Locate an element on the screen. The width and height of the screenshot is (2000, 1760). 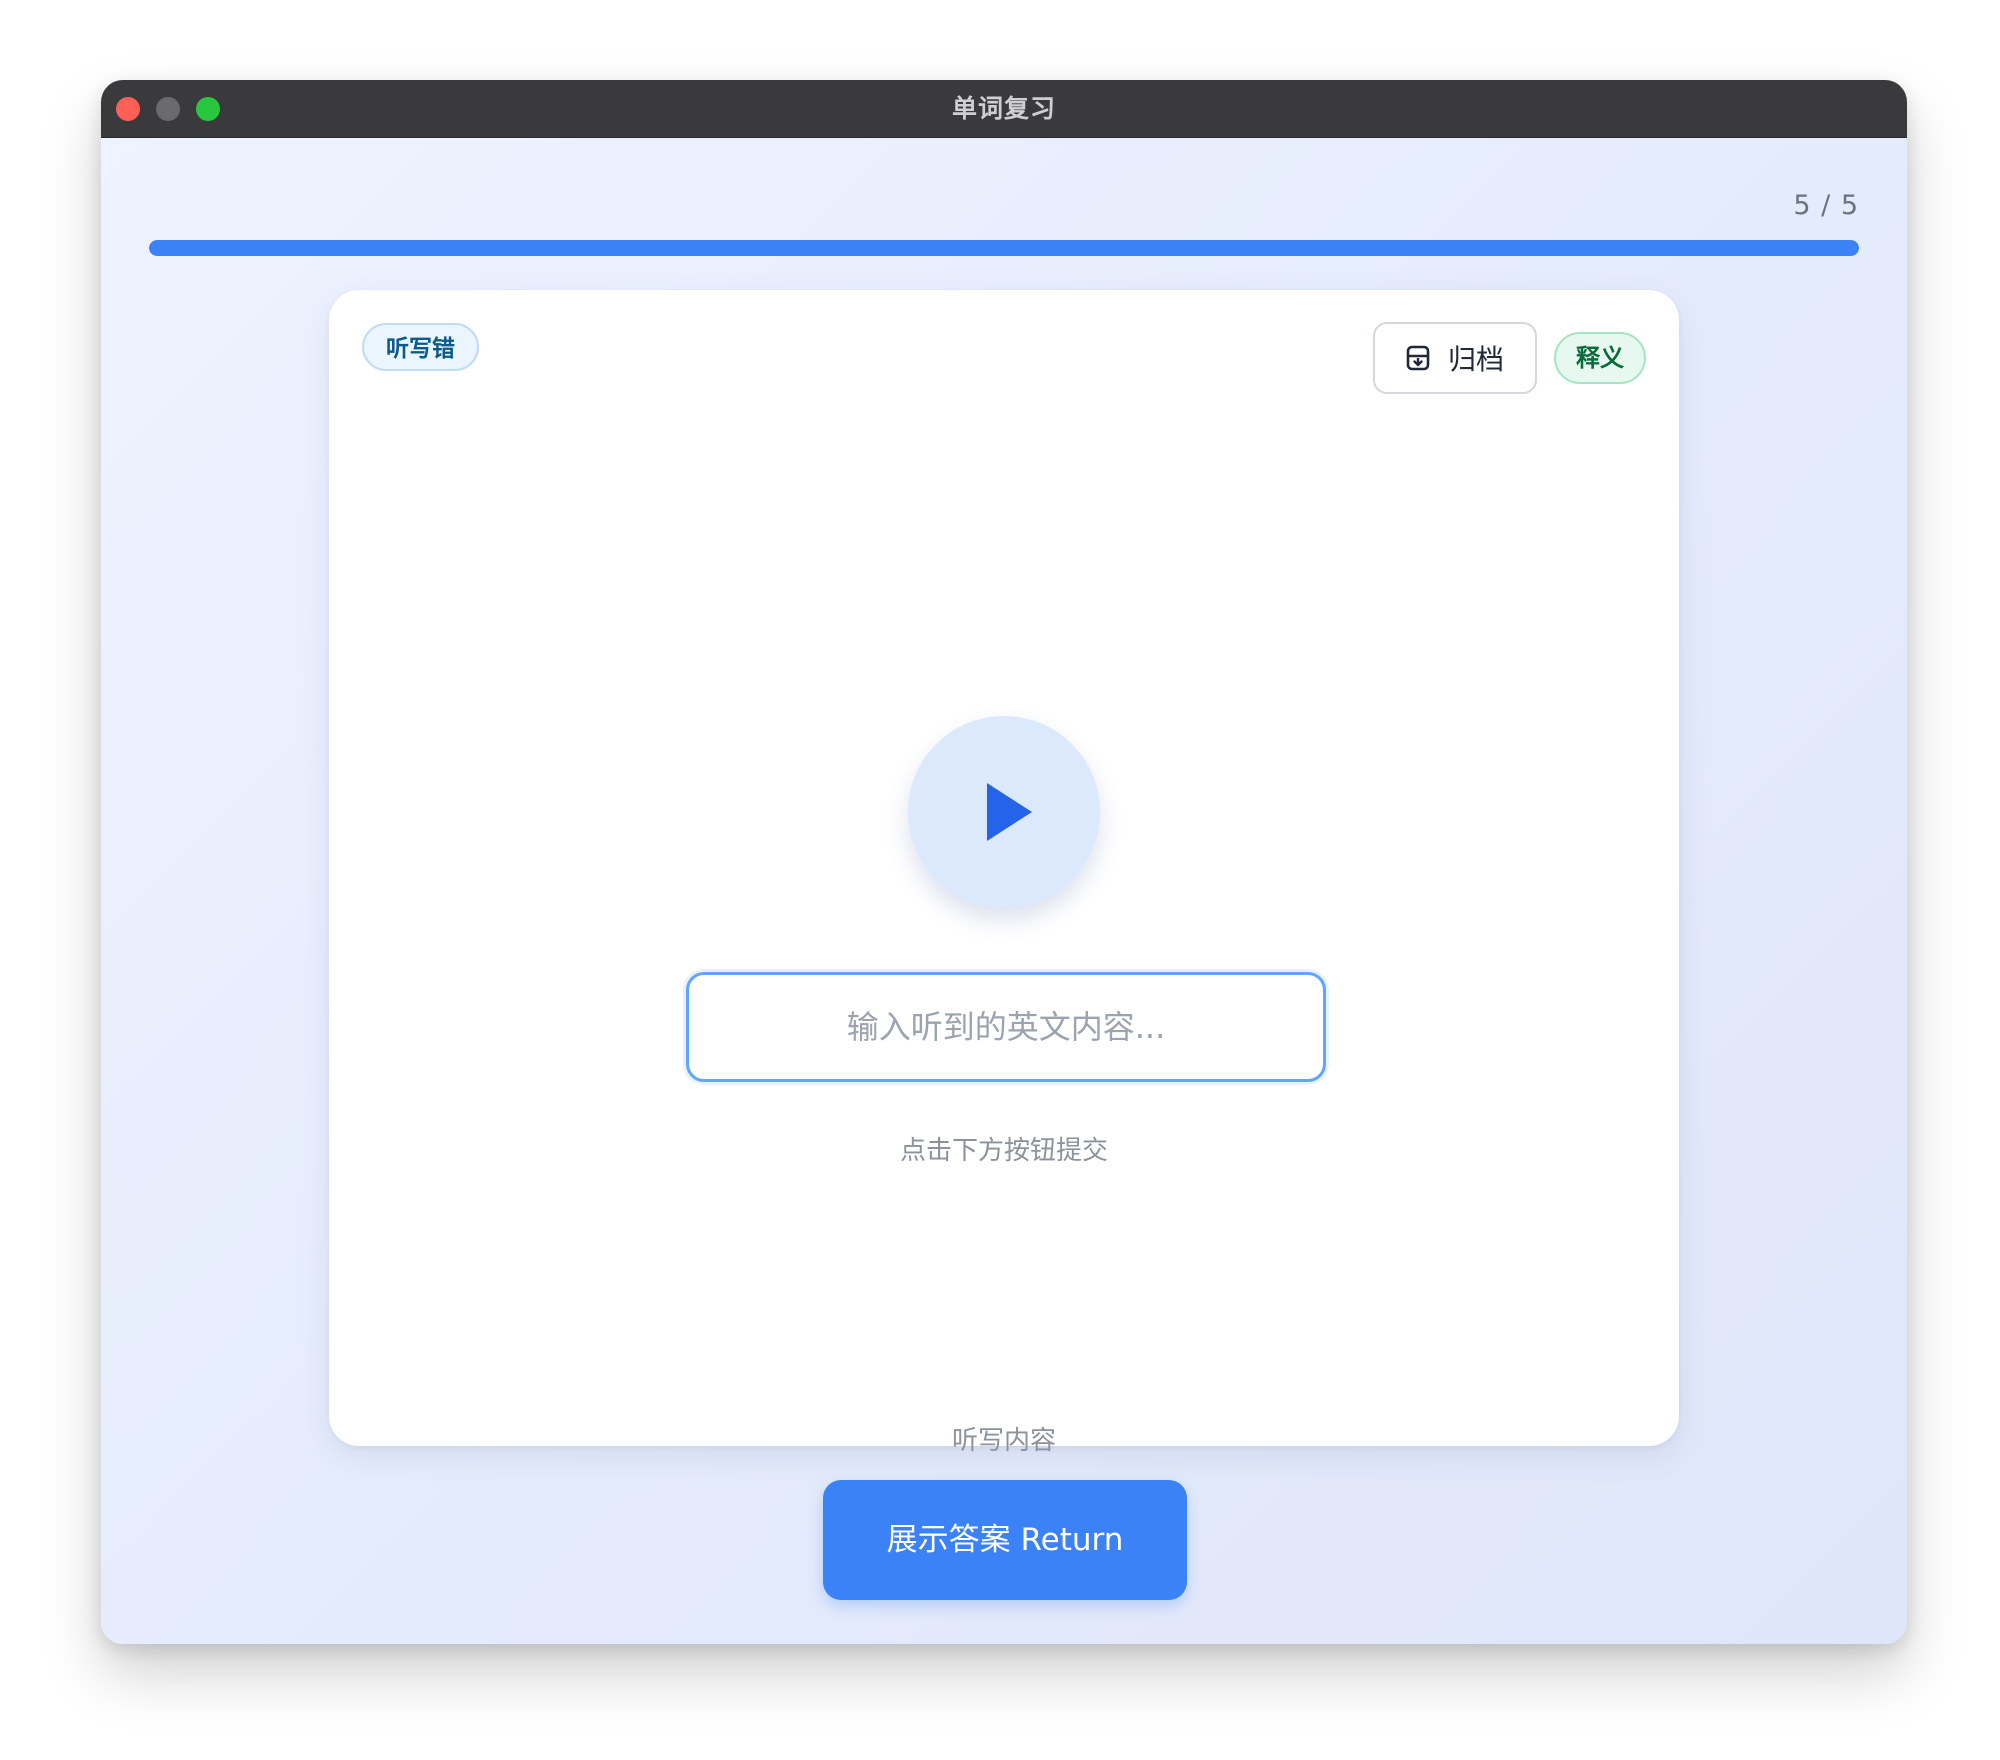
archive-button: 归档 is located at coordinates (1455, 358).